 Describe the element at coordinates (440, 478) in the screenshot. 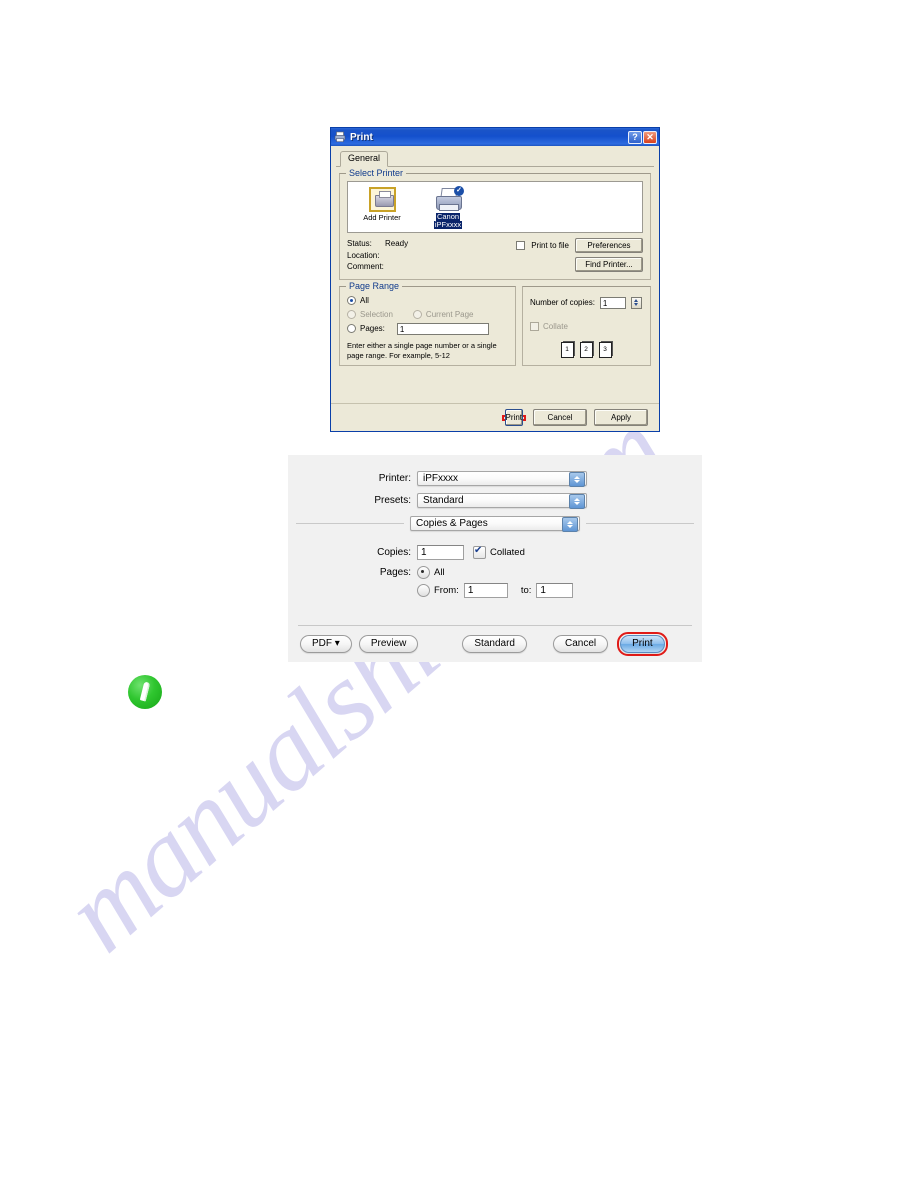

I see `mac-printer-value: iPFxxxx` at that location.